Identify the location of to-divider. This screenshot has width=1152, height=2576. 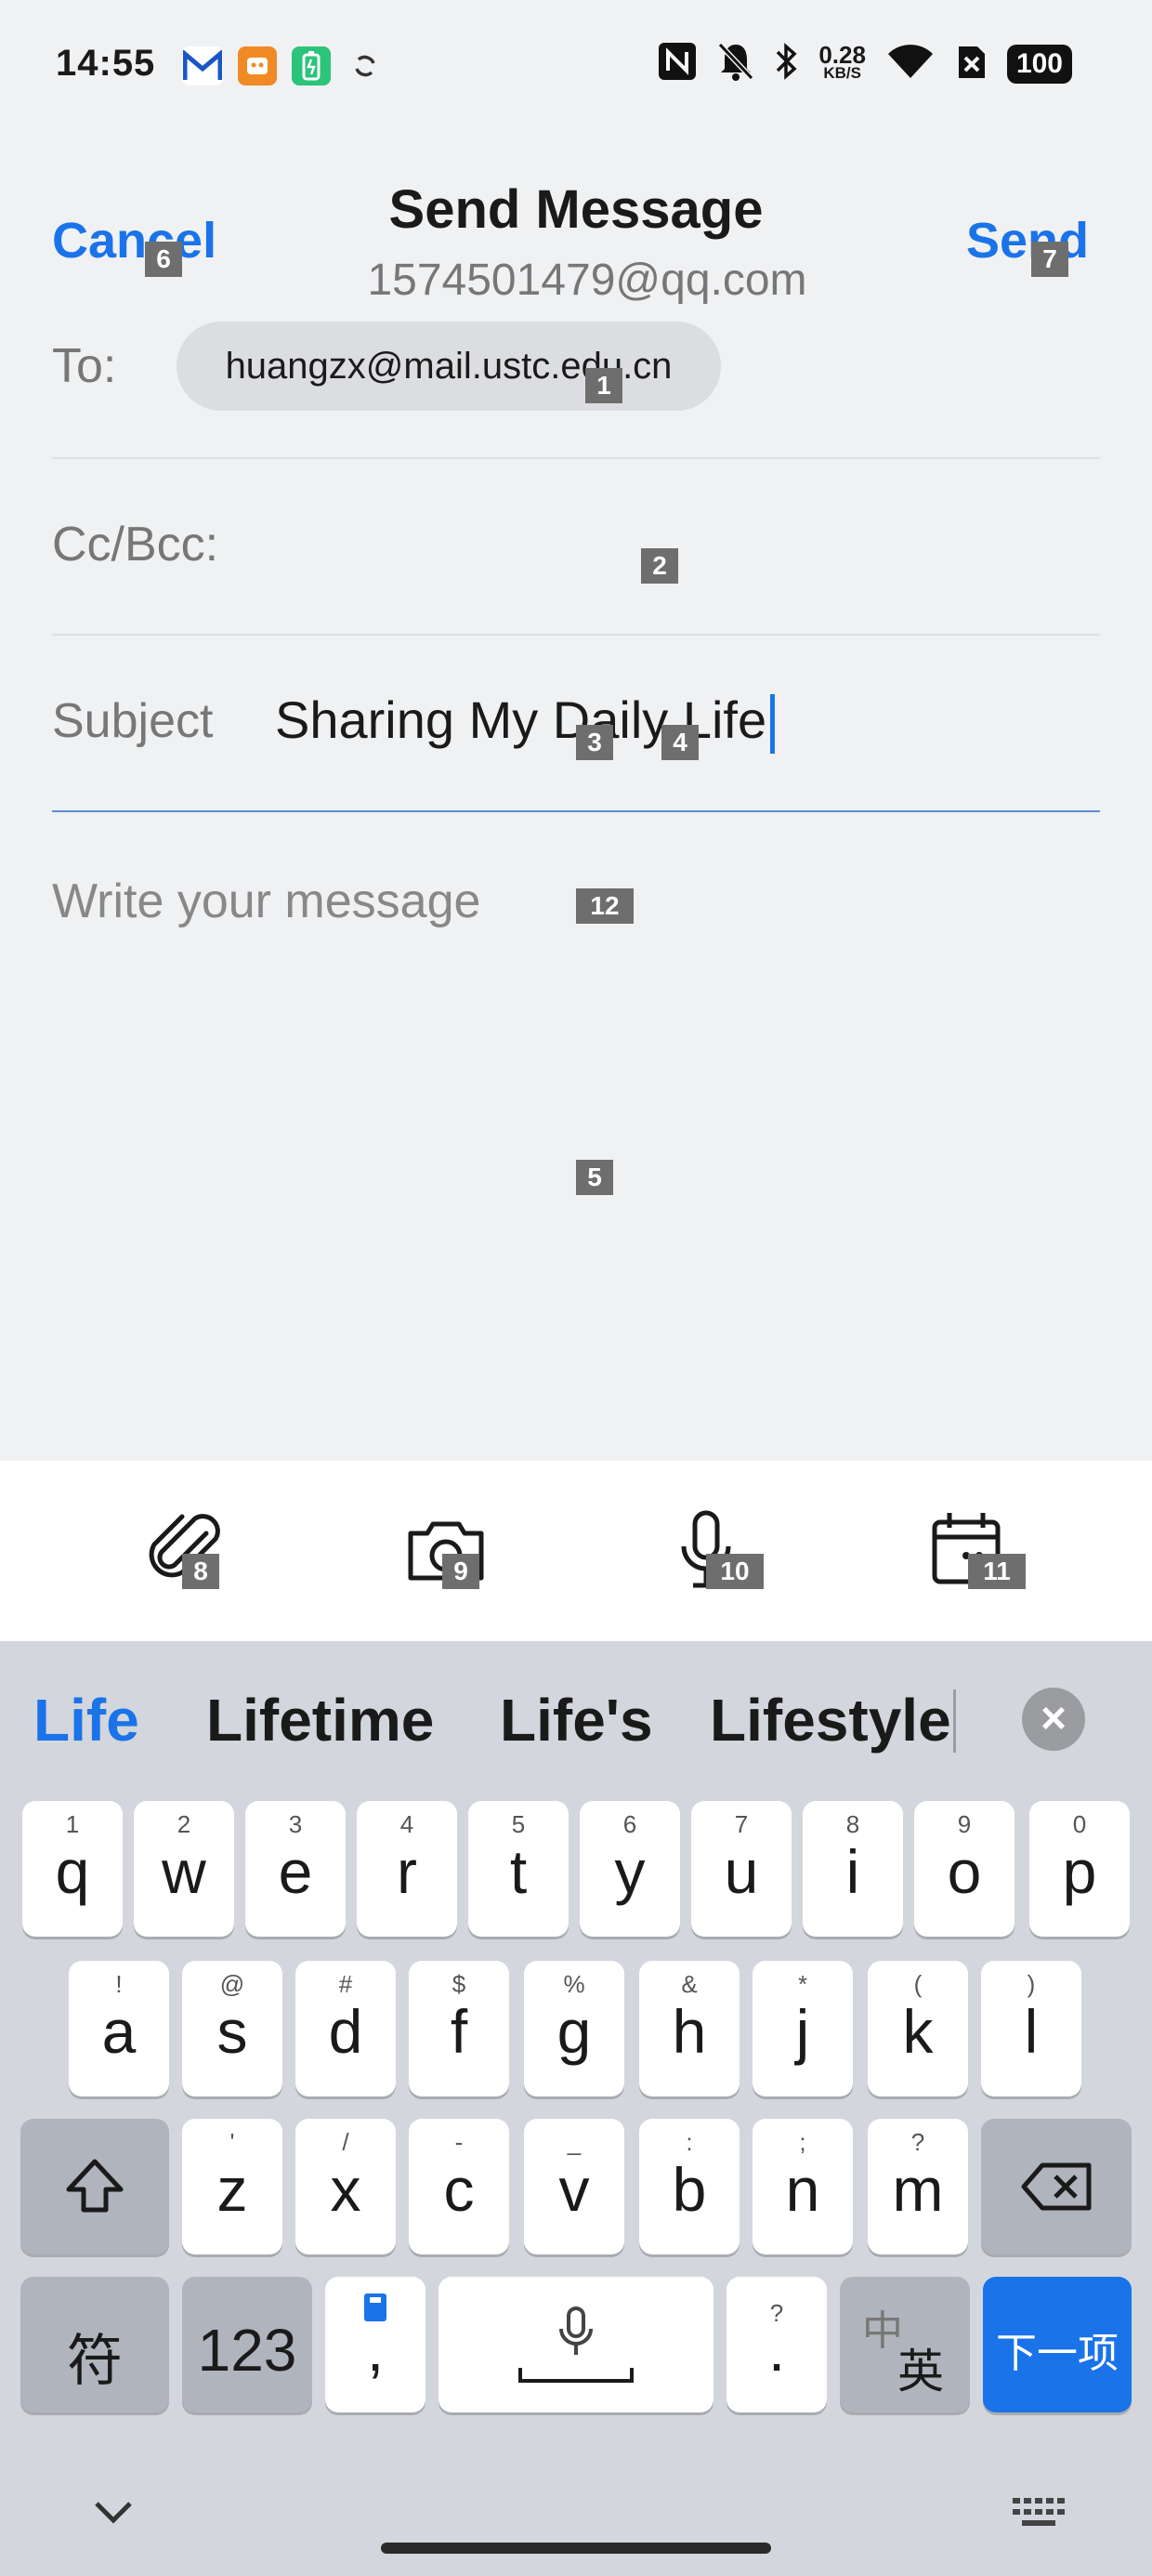
(576, 458).